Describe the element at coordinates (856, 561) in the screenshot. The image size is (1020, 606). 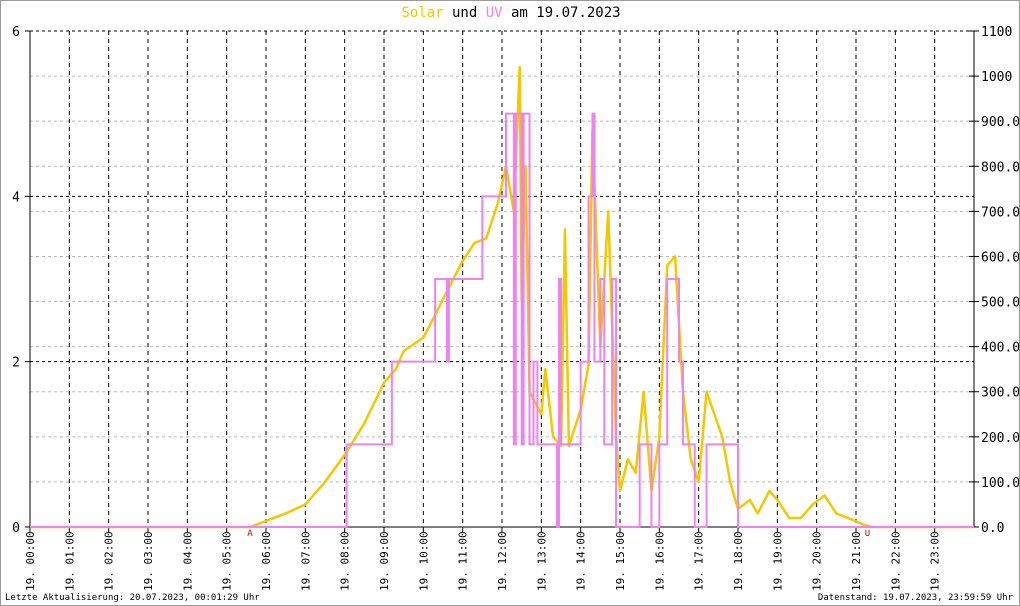
I see `x-tick-label: 19. 21:00` at that location.